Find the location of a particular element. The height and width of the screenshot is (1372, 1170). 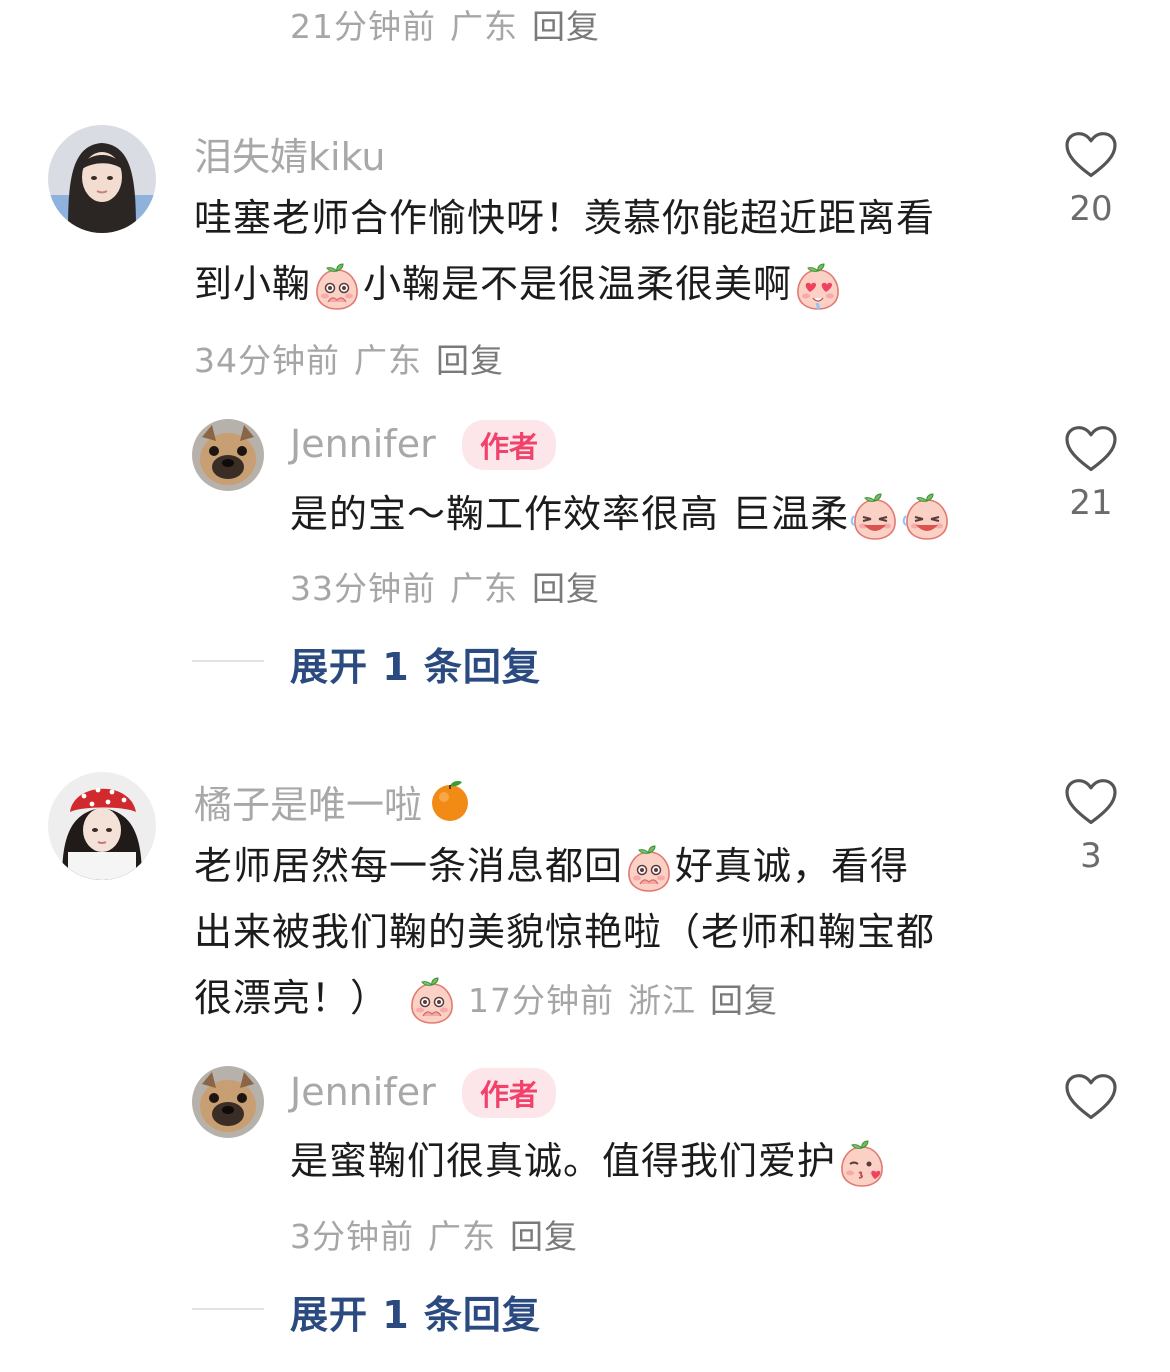

like-count: 20 is located at coordinates (1091, 209).